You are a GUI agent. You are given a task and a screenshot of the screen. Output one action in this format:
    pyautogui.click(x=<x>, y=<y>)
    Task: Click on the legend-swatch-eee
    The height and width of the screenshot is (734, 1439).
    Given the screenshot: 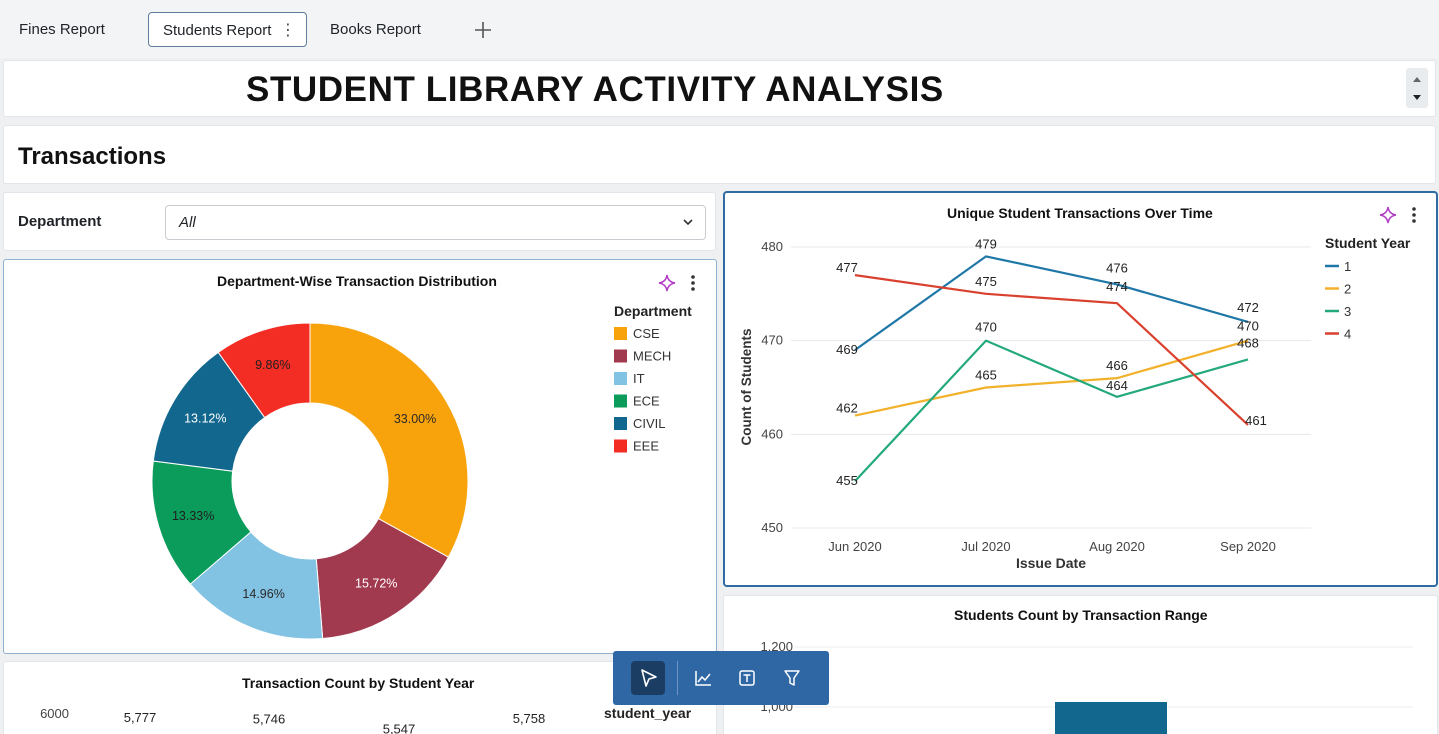 What is the action you would take?
    pyautogui.click(x=620, y=446)
    